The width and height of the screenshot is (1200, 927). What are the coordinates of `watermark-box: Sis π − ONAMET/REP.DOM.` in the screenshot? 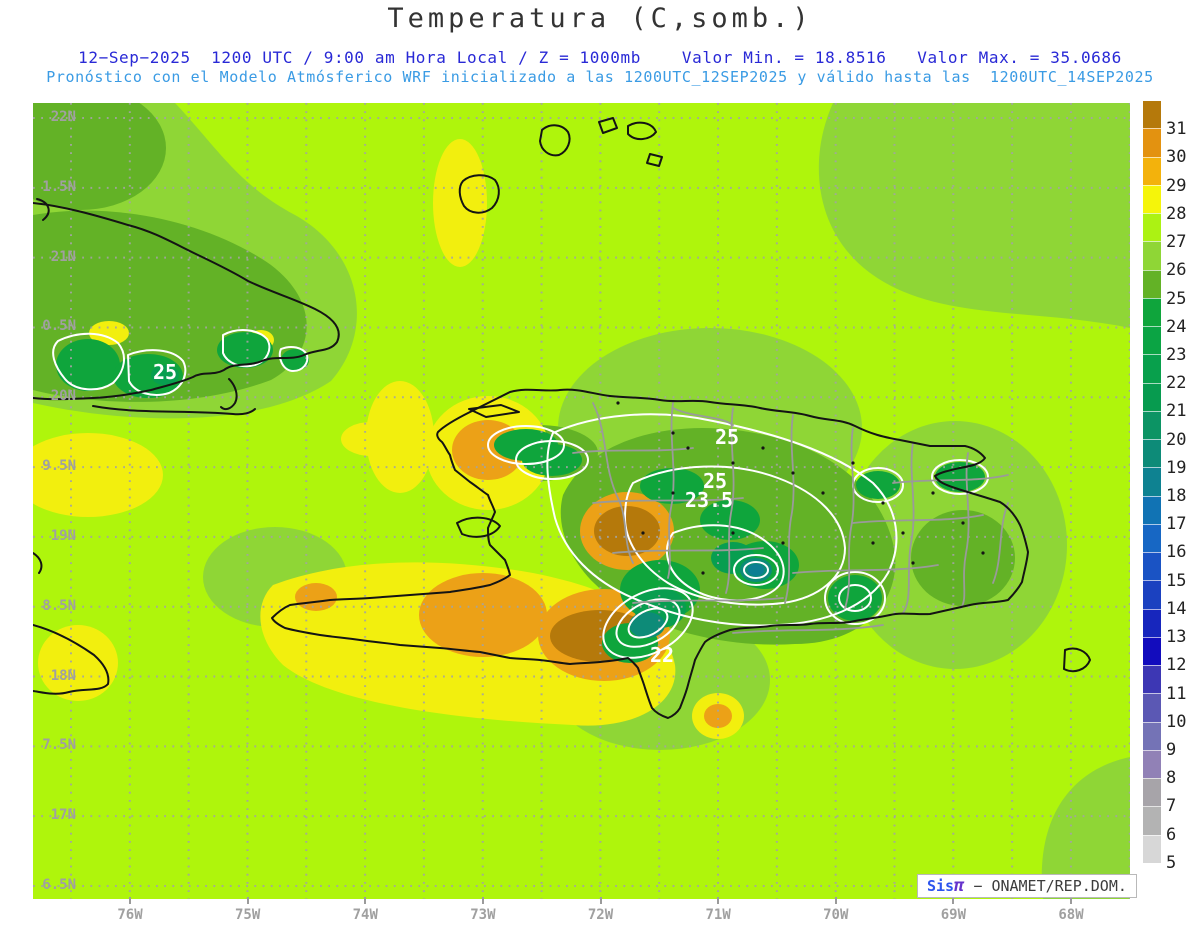 It's located at (1027, 886).